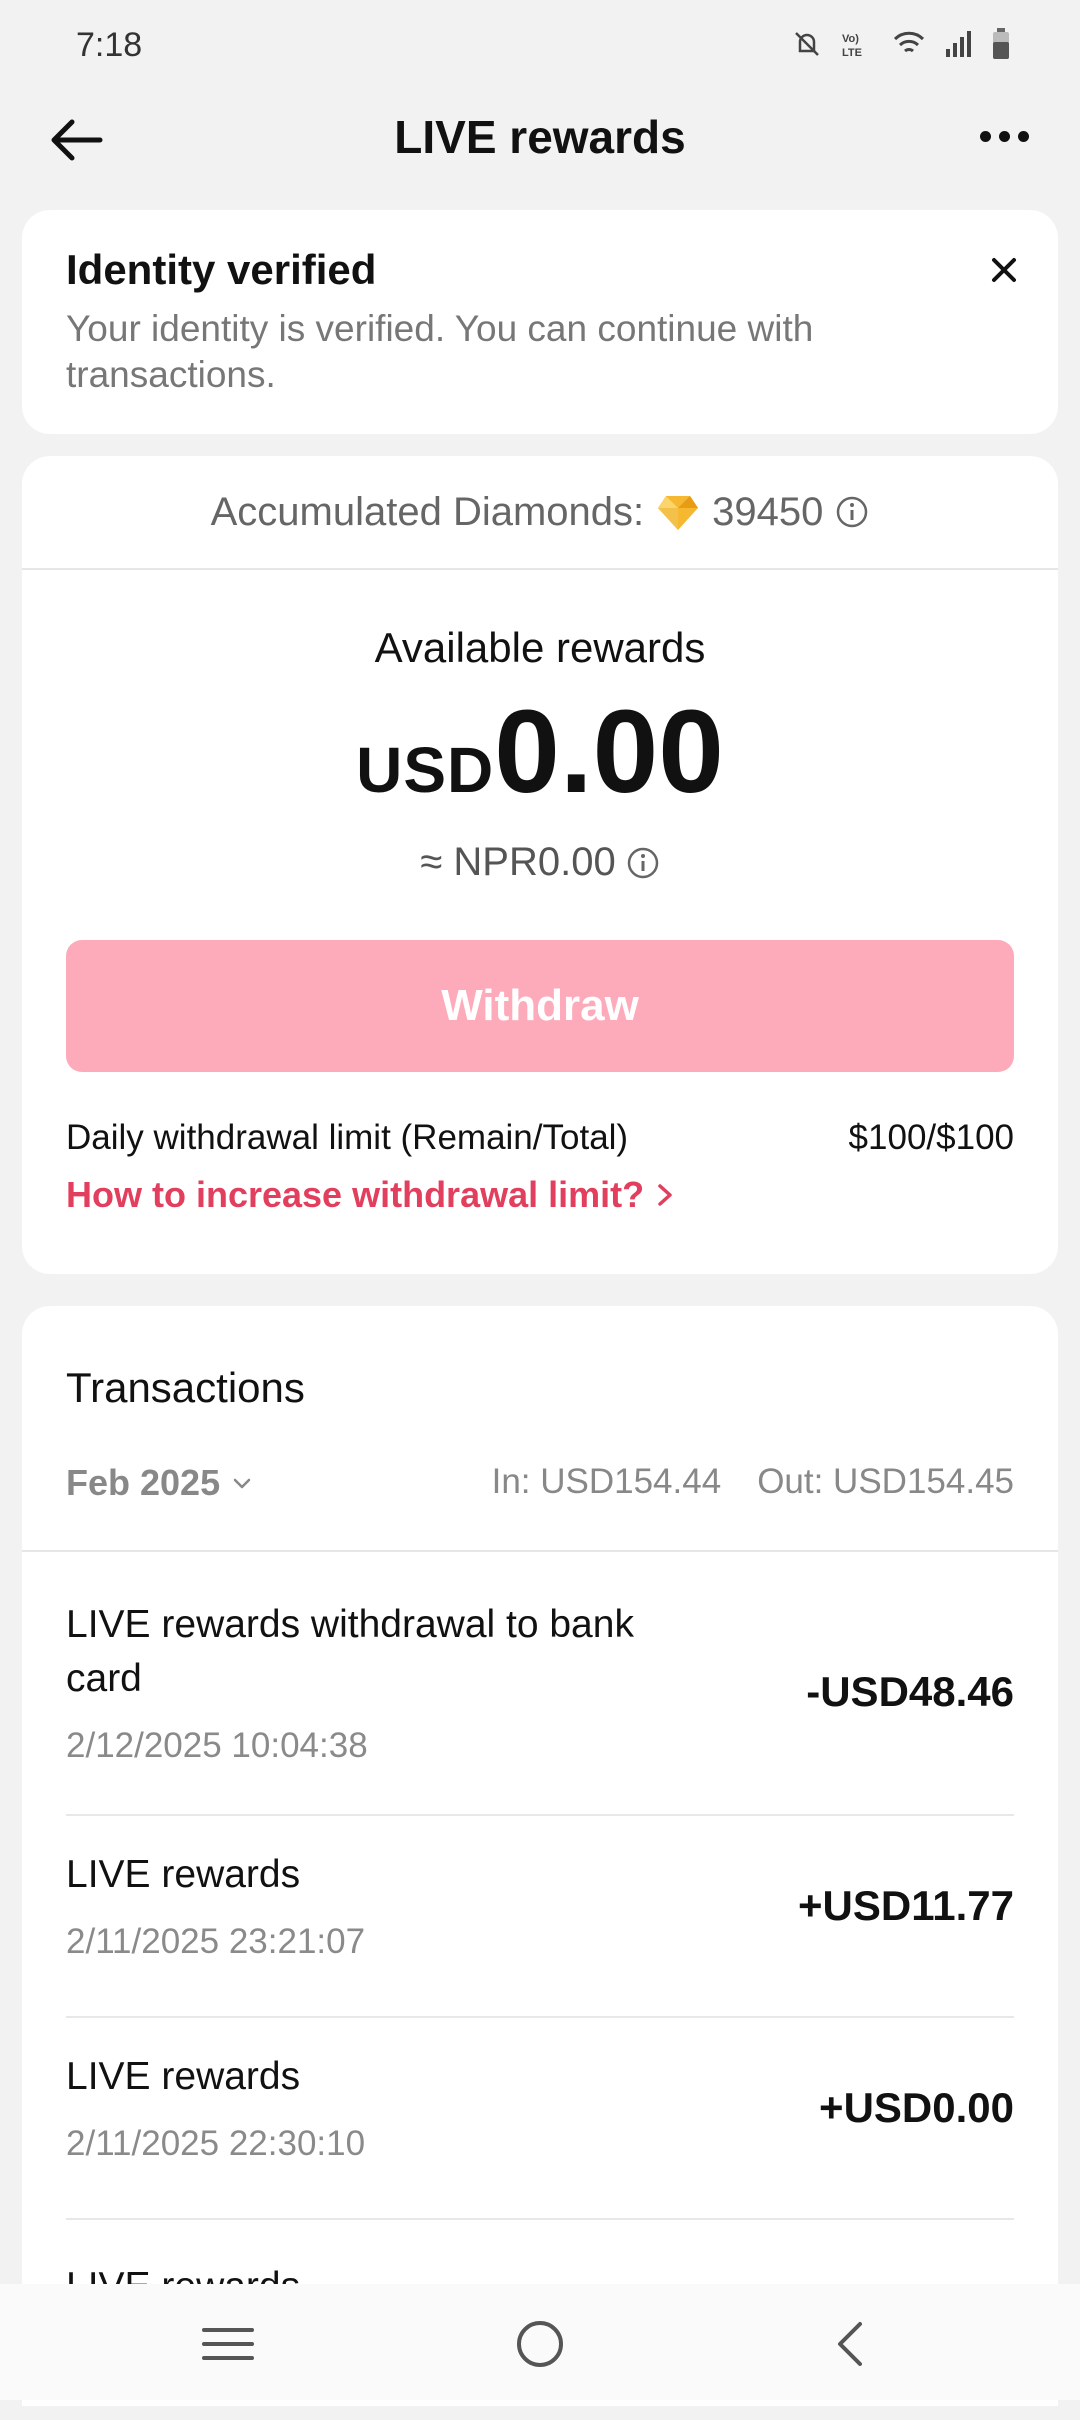  What do you see at coordinates (850, 39) in the screenshot?
I see `svg-text: Vo)` at bounding box center [850, 39].